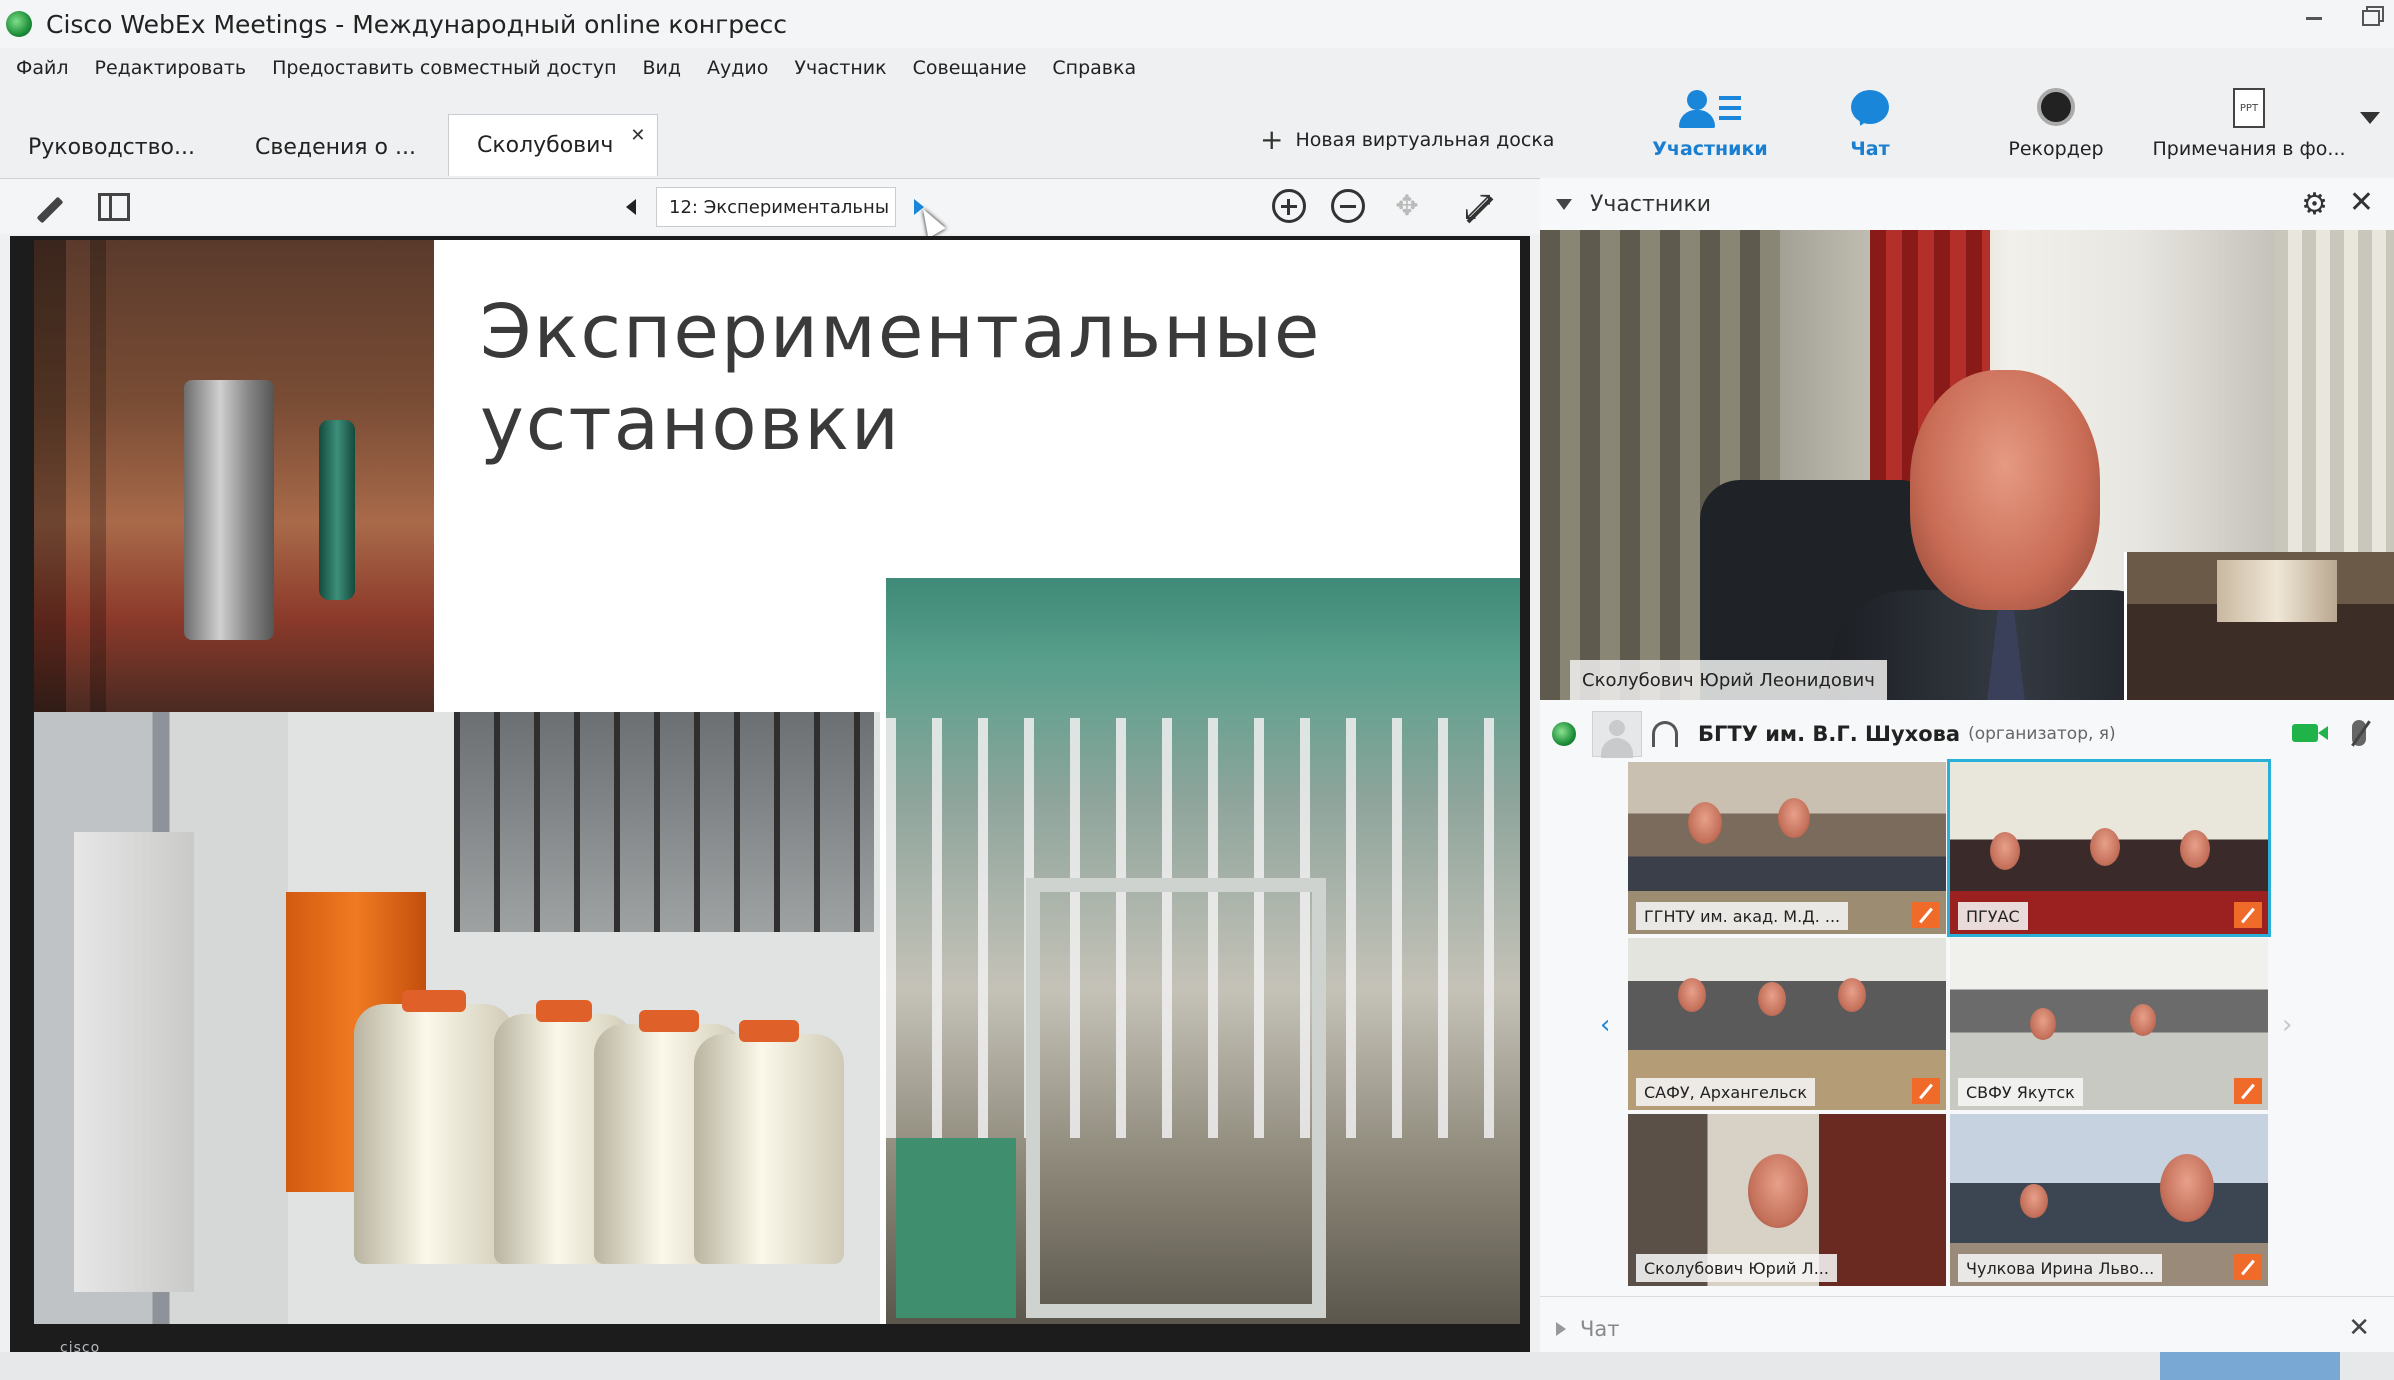 The width and height of the screenshot is (2394, 1380). What do you see at coordinates (2310, 733) in the screenshot?
I see `video-camera-icon` at bounding box center [2310, 733].